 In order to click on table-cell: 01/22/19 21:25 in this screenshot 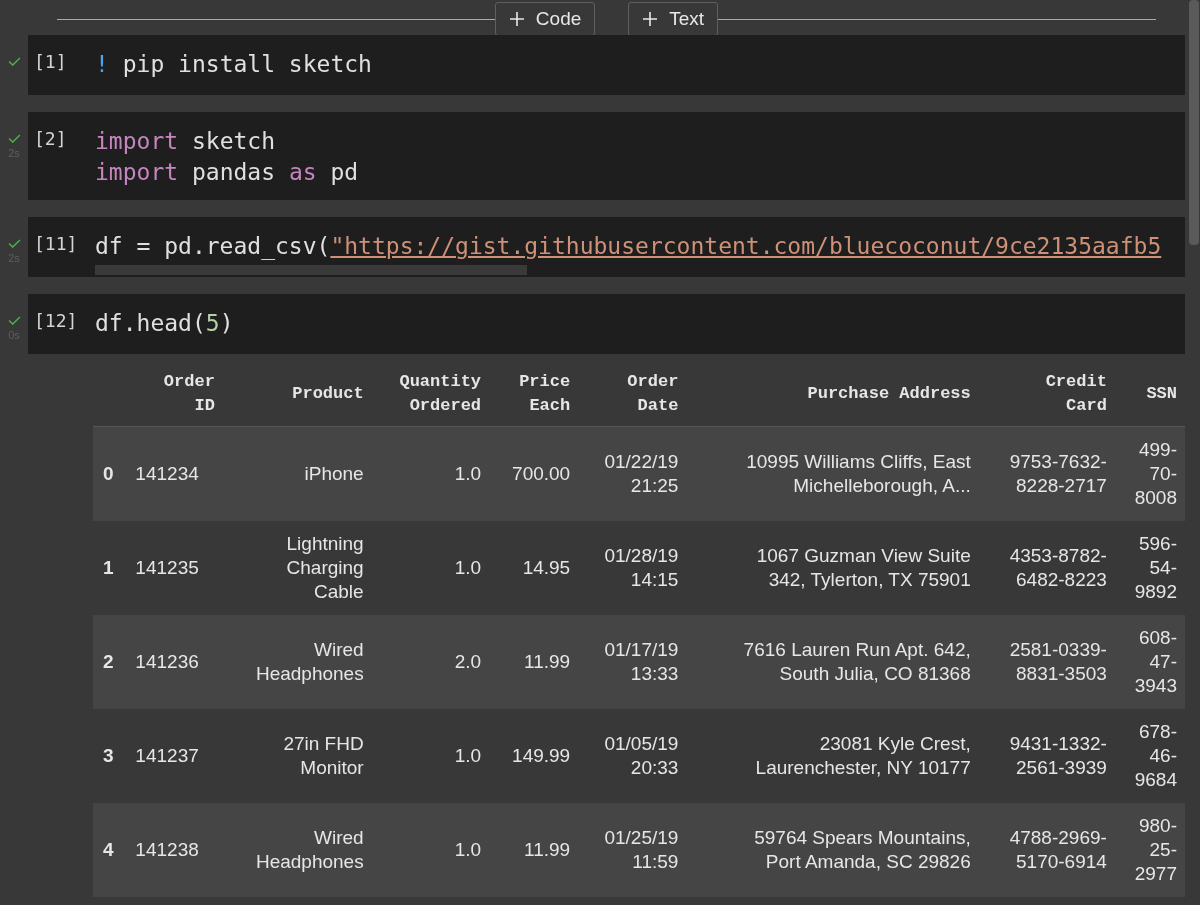, I will do `click(632, 473)`.